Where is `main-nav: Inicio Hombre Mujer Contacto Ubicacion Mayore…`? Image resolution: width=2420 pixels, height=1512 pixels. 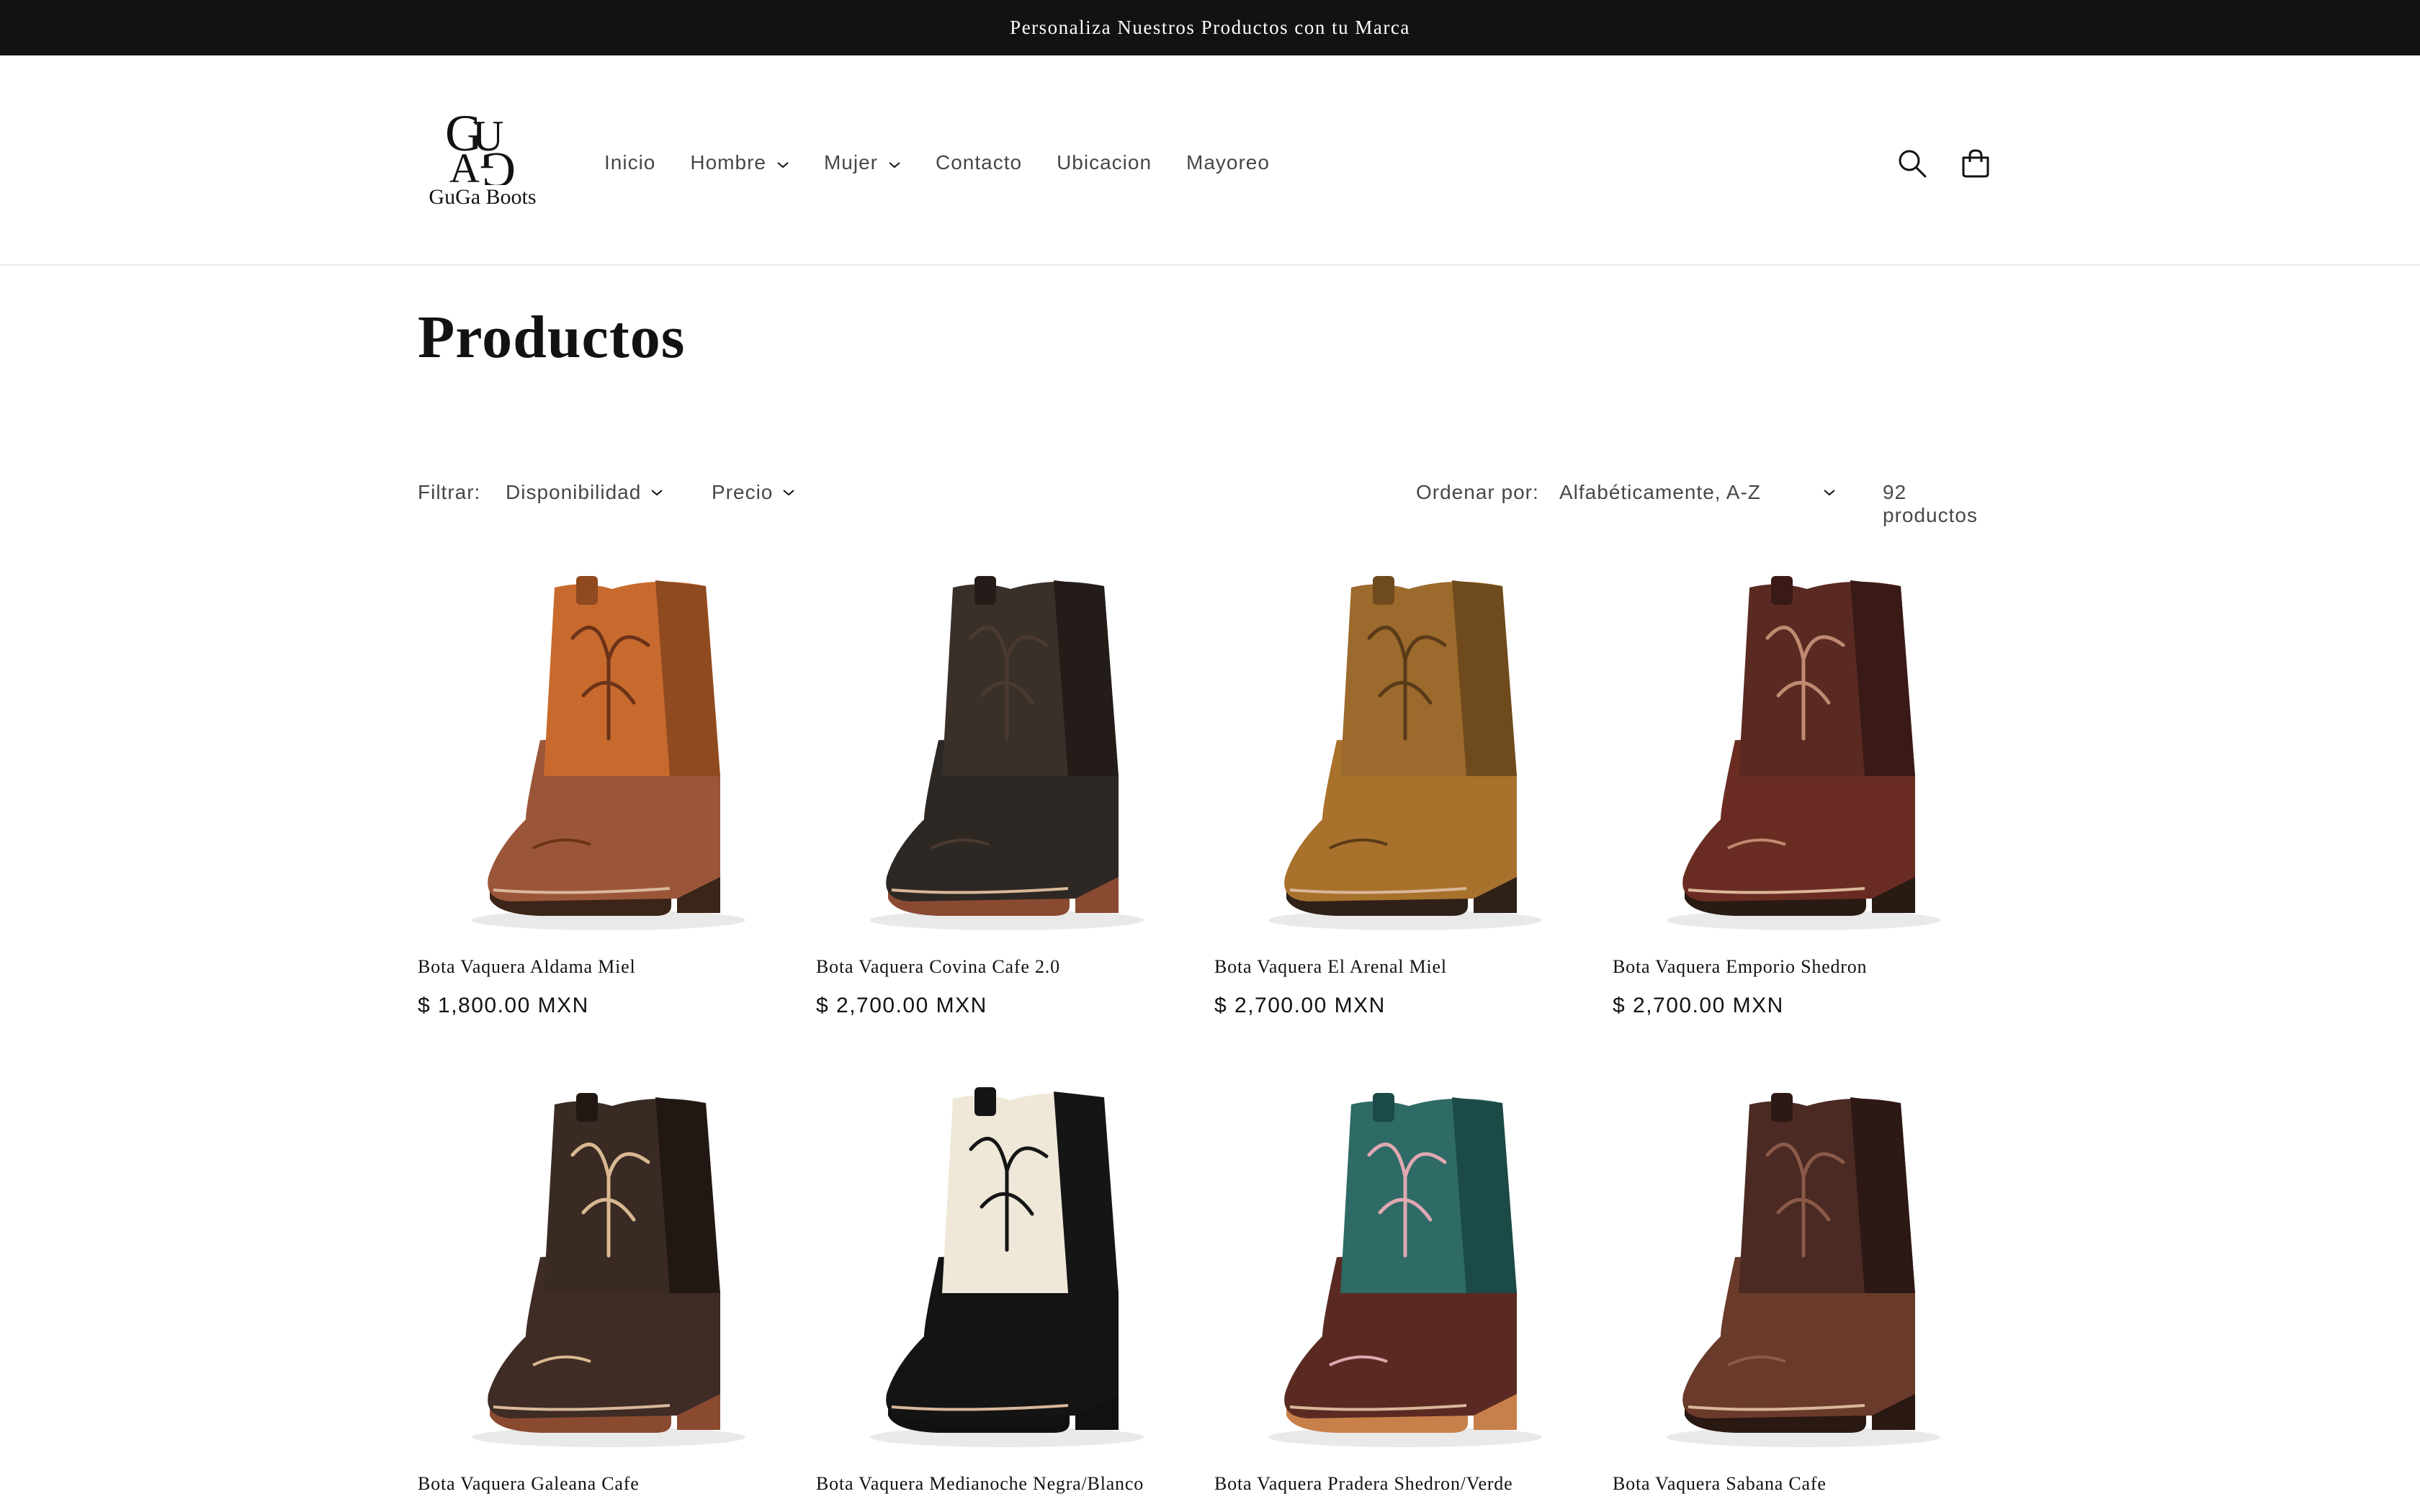
main-nav: Inicio Hombre Mujer Contacto Ubicacion Mayore… is located at coordinates (937, 163).